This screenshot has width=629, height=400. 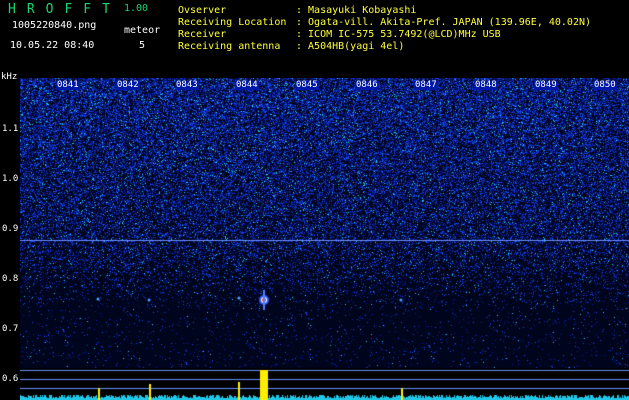 What do you see at coordinates (10, 279) in the screenshot?
I see `freq-tick: 0.8` at bounding box center [10, 279].